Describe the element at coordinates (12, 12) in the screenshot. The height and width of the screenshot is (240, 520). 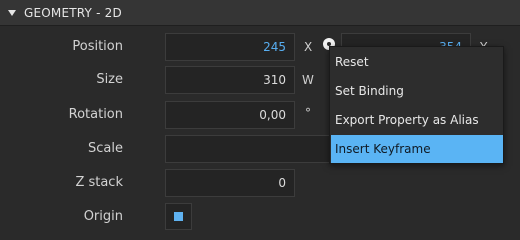
I see `chevron-down-icon` at that location.